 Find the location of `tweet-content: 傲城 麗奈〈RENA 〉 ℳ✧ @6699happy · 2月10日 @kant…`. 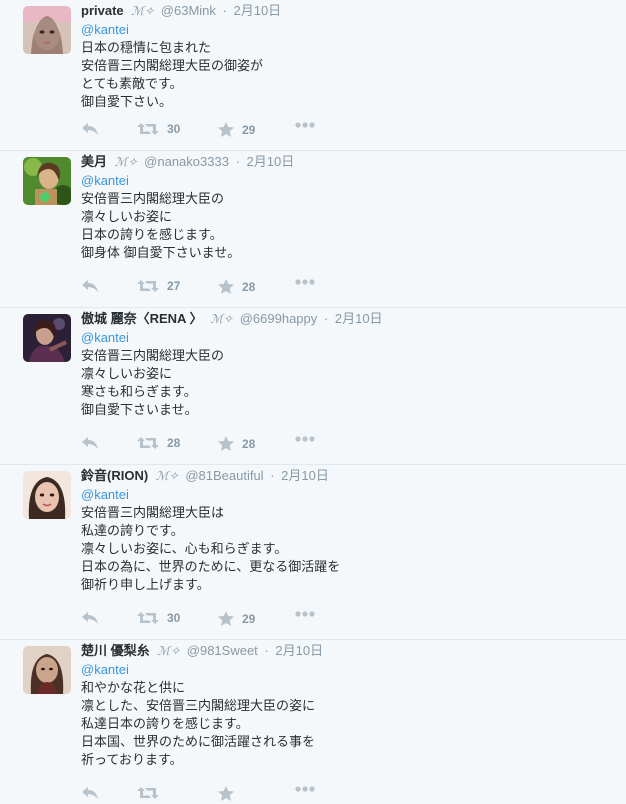

tweet-content: 傲城 麗奈〈RENA 〉 ℳ✧ @6699happy · 2月10日 @kant… is located at coordinates (348, 364).